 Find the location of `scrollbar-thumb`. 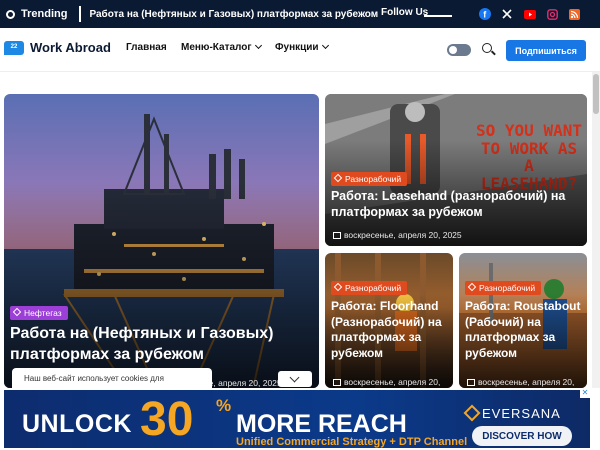

scrollbar-thumb is located at coordinates (596, 94).